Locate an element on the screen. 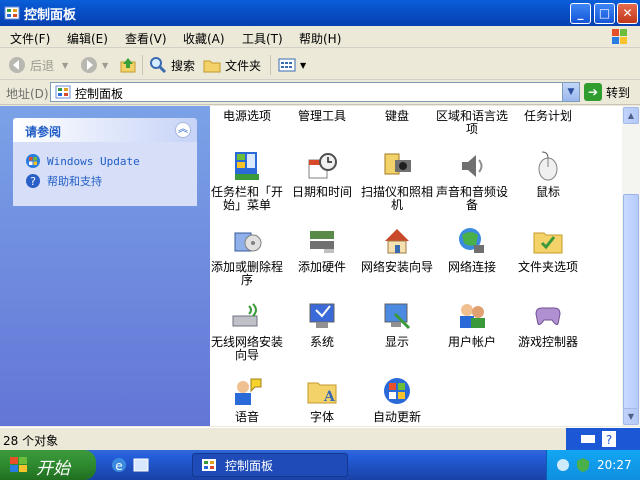 Image resolution: width=640 pixels, height=480 pixels. item-system: 系统 is located at coordinates (322, 324).